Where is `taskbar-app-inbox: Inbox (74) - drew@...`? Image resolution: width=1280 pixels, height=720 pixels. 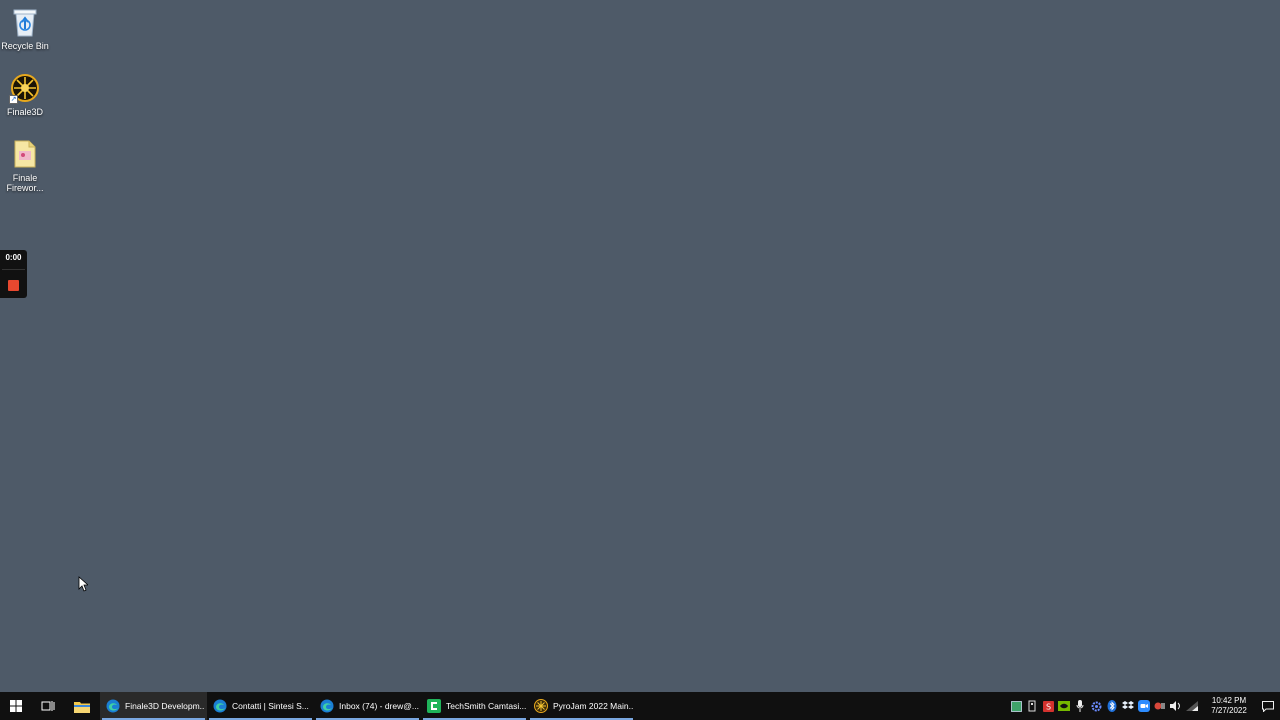
taskbar-app-inbox: Inbox (74) - drew@... is located at coordinates (367, 706).